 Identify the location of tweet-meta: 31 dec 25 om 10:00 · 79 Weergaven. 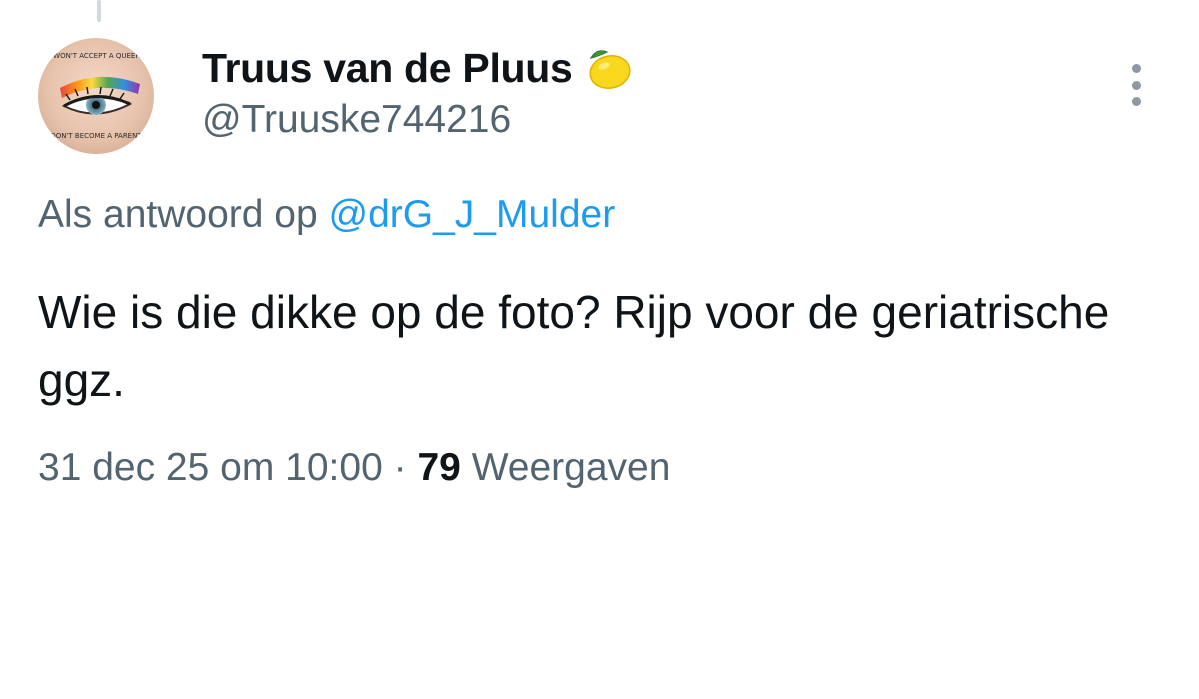
(354, 468).